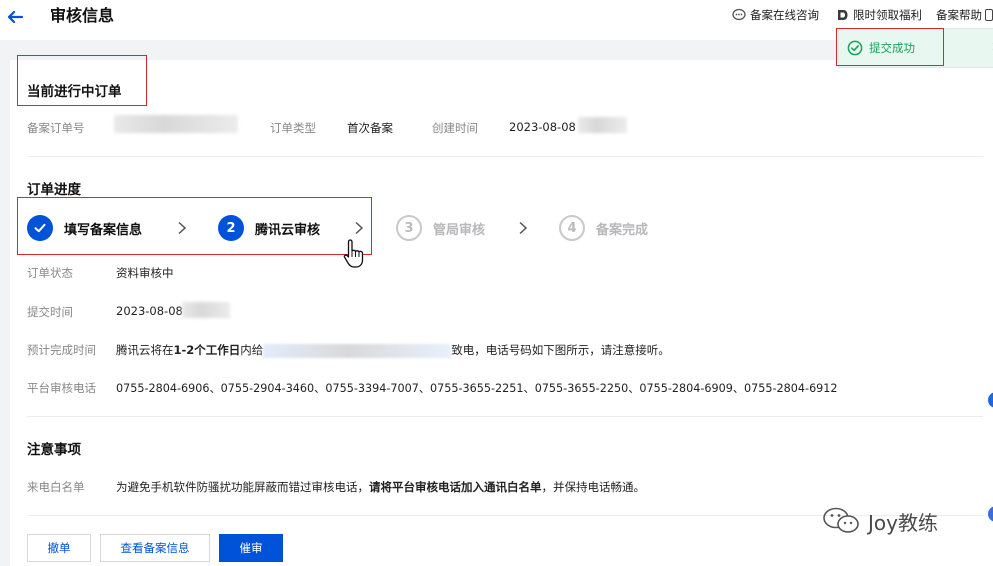 The width and height of the screenshot is (993, 566). What do you see at coordinates (841, 520) in the screenshot?
I see `wechat-logo-icon` at bounding box center [841, 520].